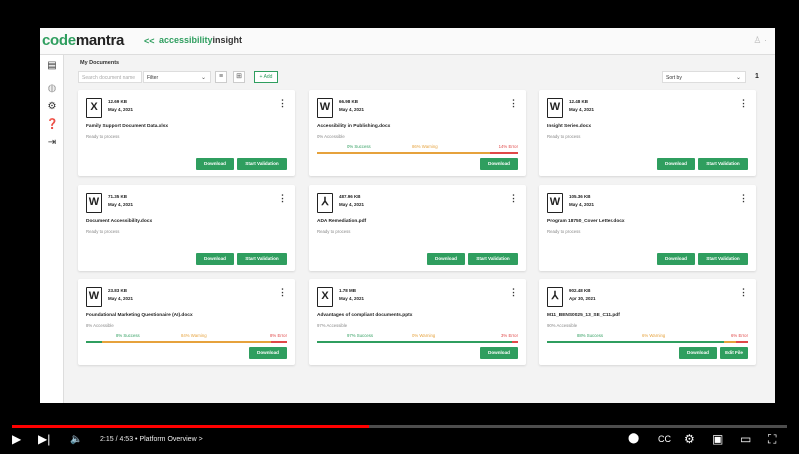  Describe the element at coordinates (52, 125) in the screenshot. I see `help-icon: ❓` at that location.